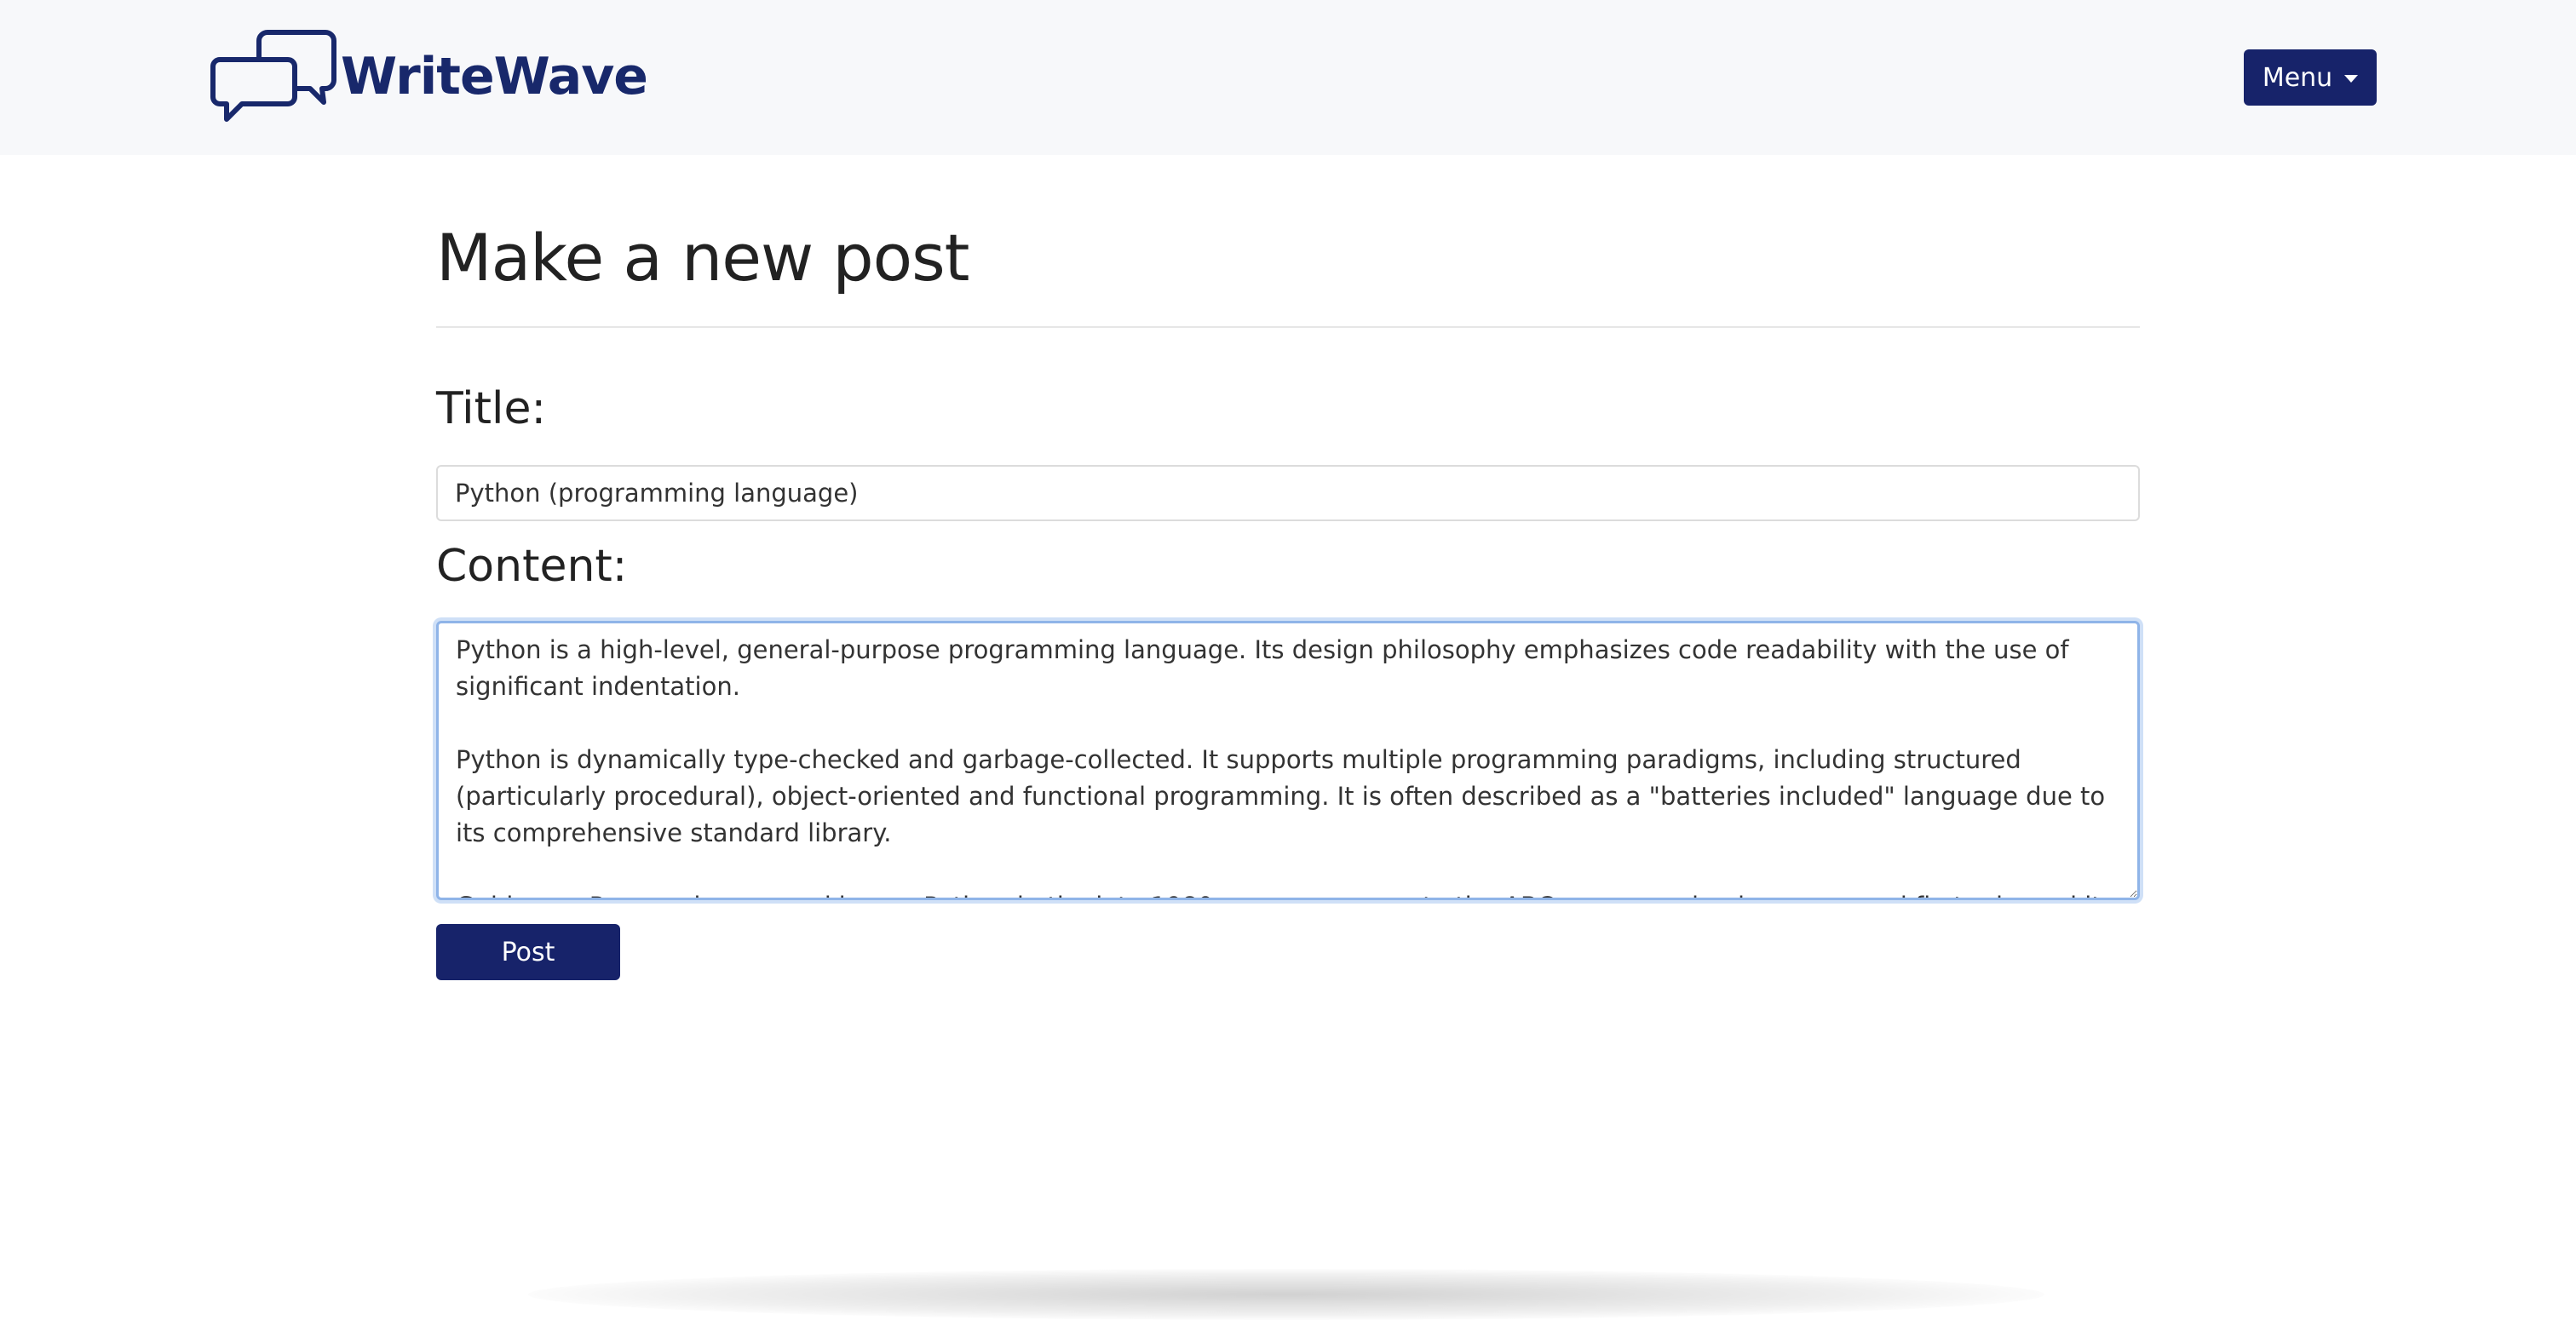  Describe the element at coordinates (494, 76) in the screenshot. I see `brand-name: WriteWave` at that location.